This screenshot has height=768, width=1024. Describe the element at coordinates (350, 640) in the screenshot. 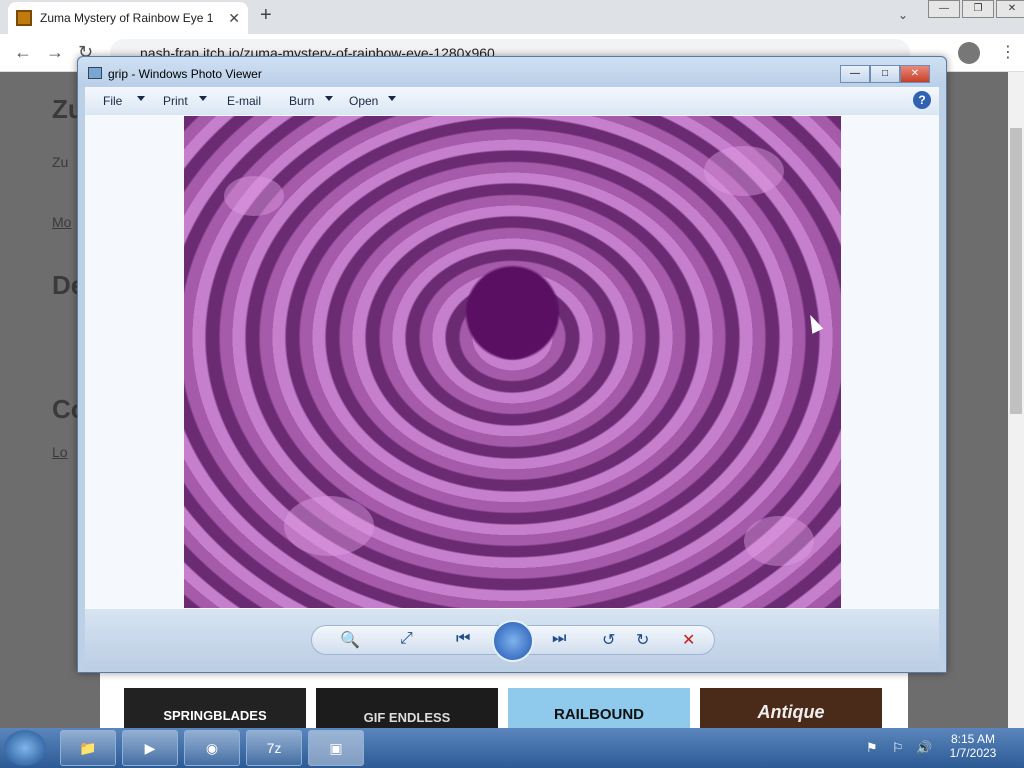

I see `zoom-icon: 🔍` at that location.